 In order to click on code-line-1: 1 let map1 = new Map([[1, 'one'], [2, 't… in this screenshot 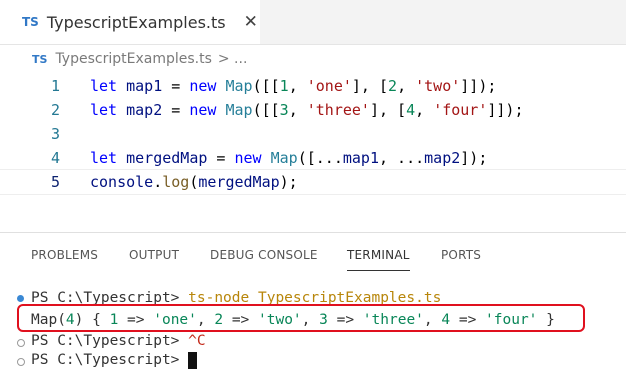, I will do `click(313, 86)`.